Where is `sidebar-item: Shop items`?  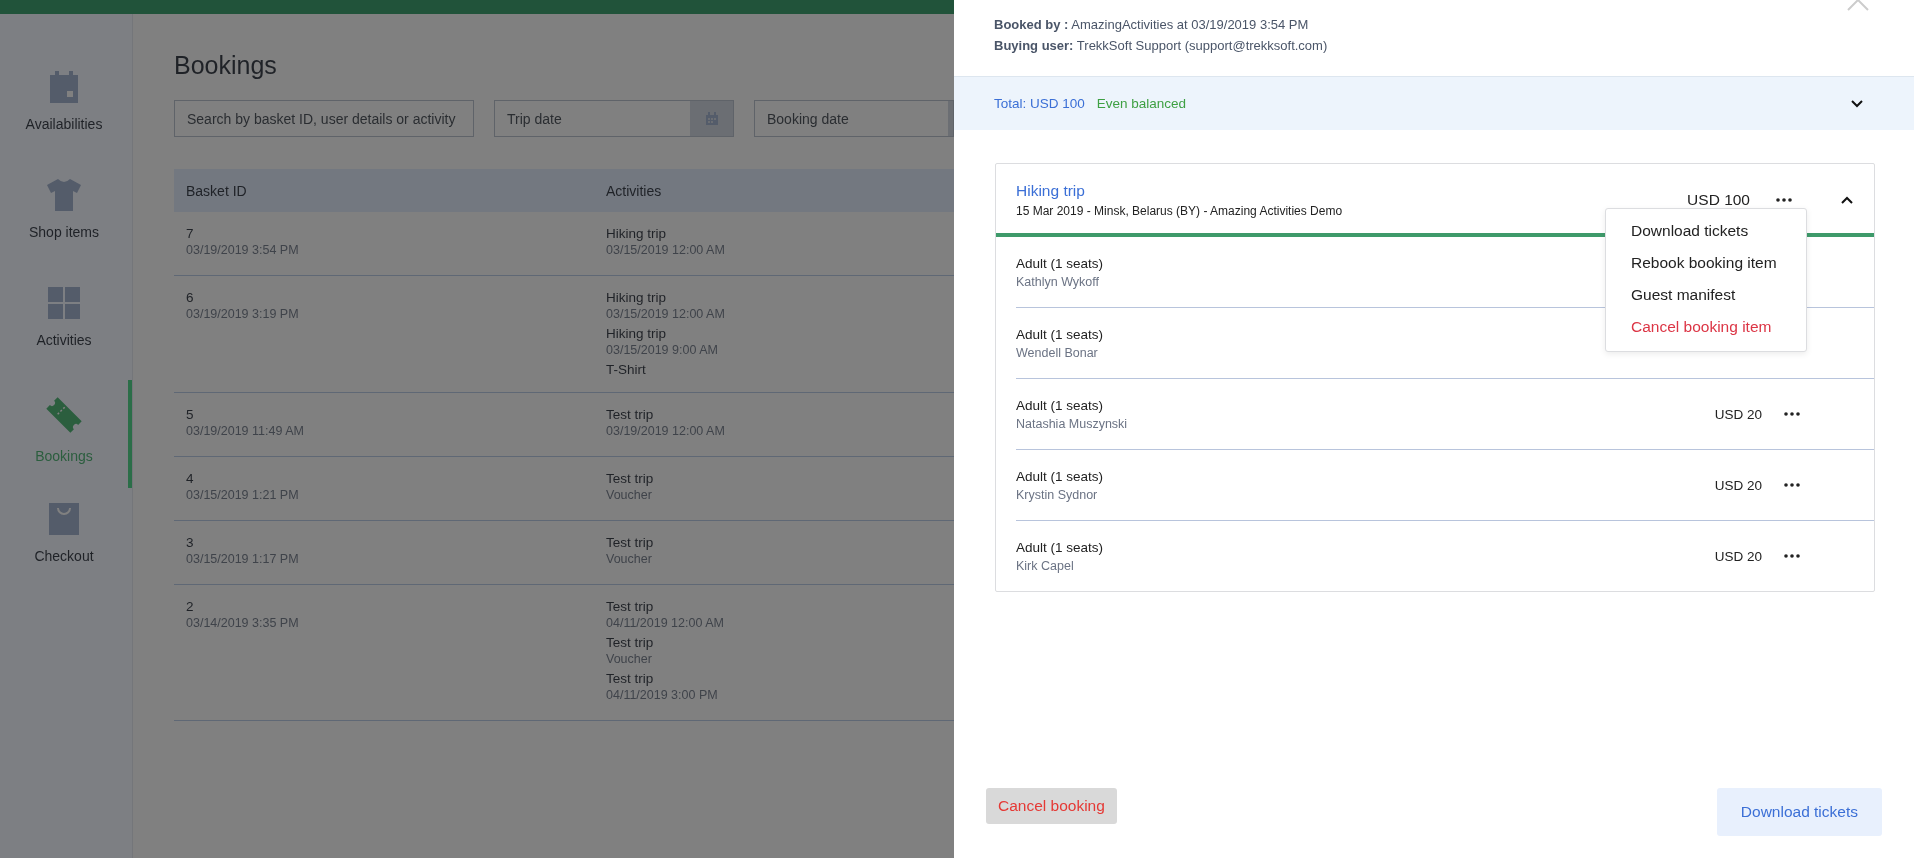 sidebar-item: Shop items is located at coordinates (66, 218).